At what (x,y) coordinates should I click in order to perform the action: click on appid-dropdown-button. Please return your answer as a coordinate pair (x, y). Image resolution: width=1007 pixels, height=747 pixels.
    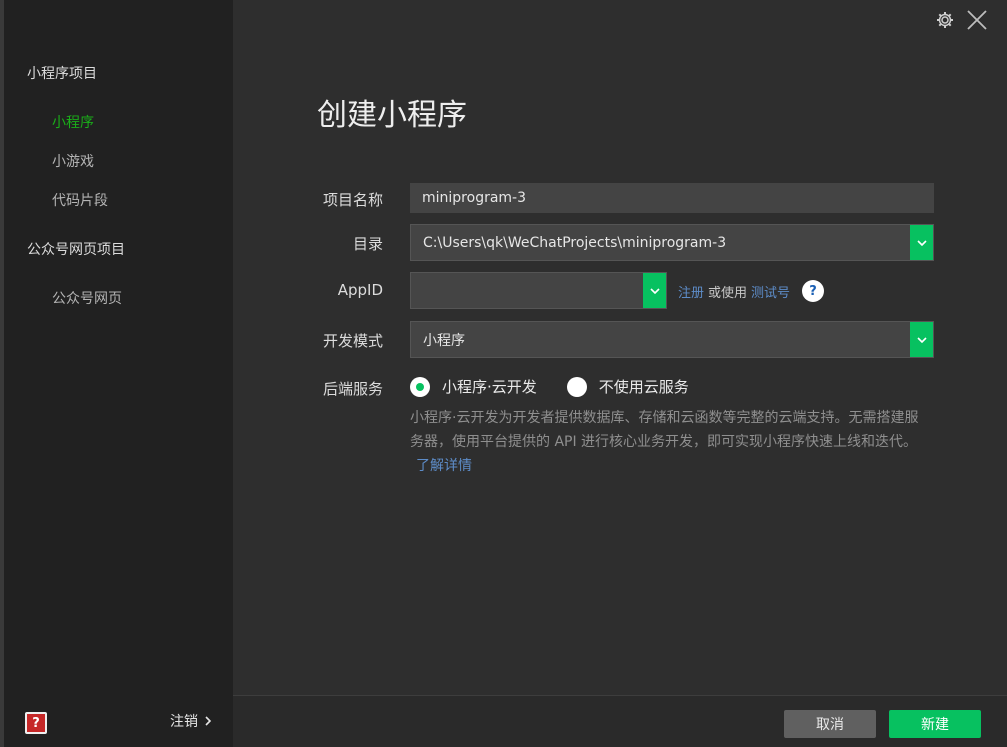
    Looking at the image, I should click on (654, 290).